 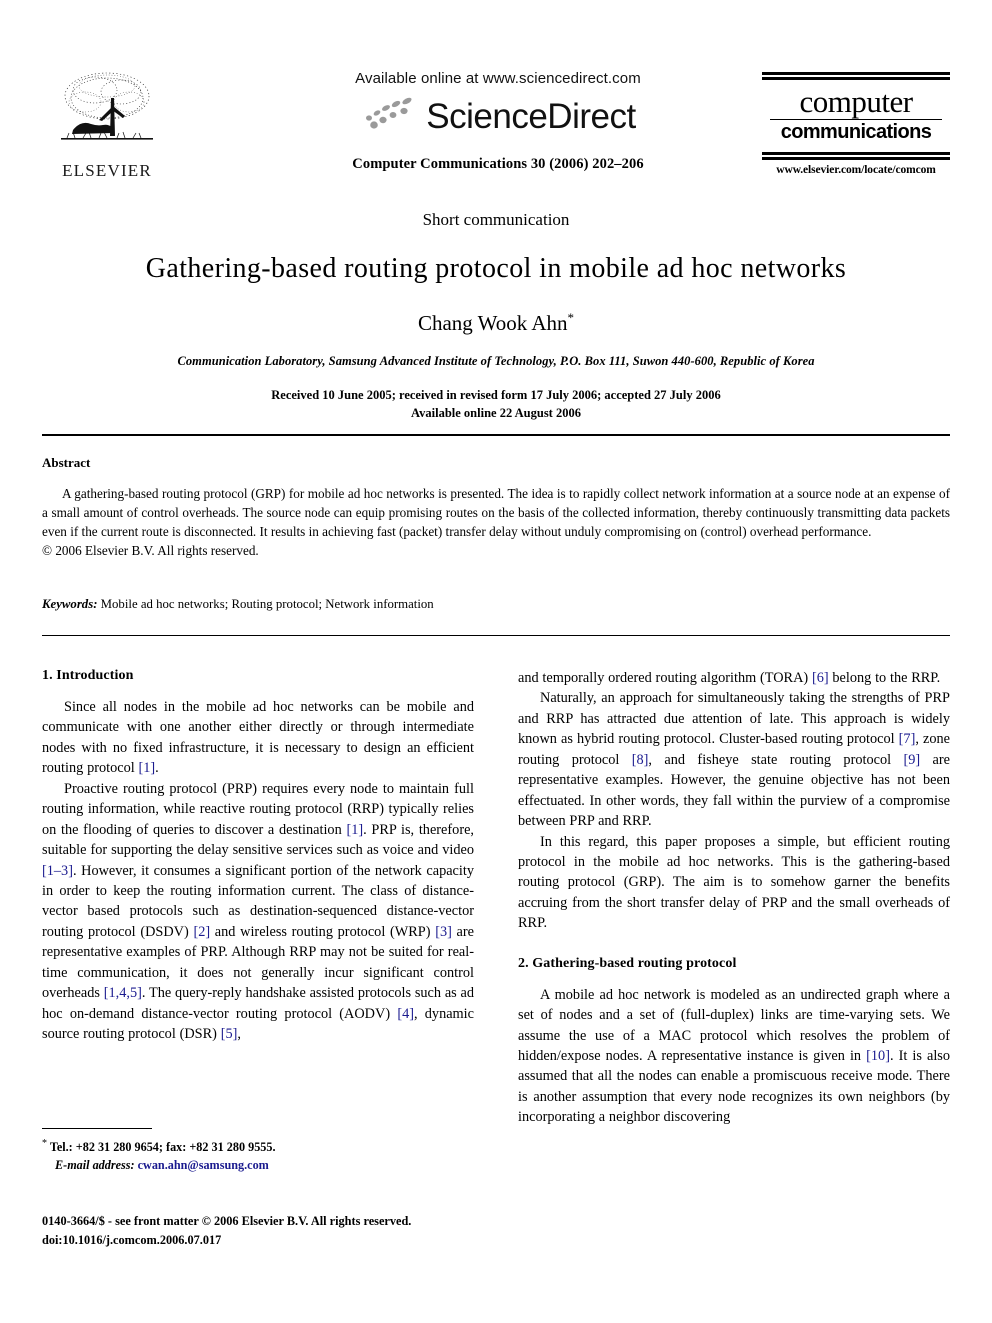 What do you see at coordinates (496, 635) in the screenshot?
I see `keywords-bottom-rule` at bounding box center [496, 635].